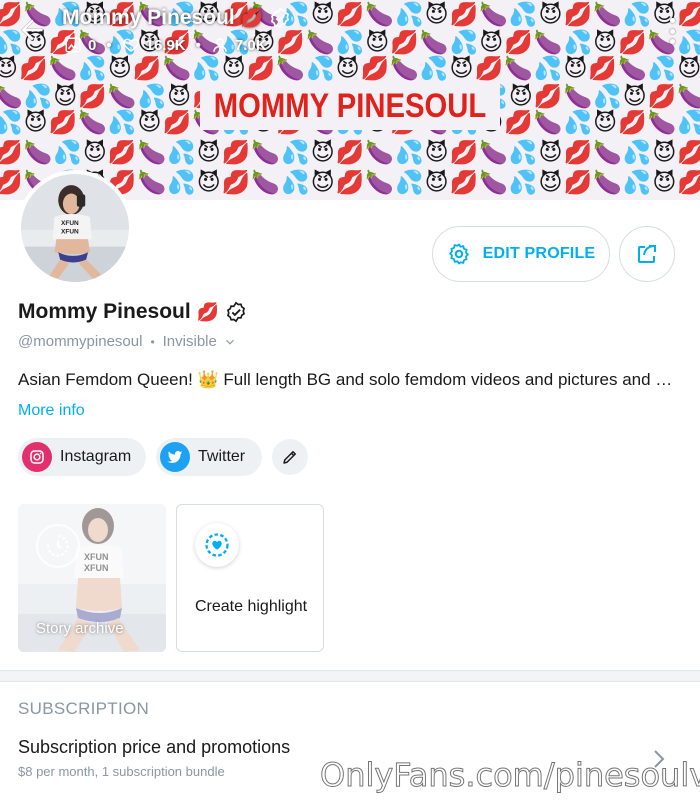  I want to click on avatar-photo: XFUN XFUN, so click(75, 228).